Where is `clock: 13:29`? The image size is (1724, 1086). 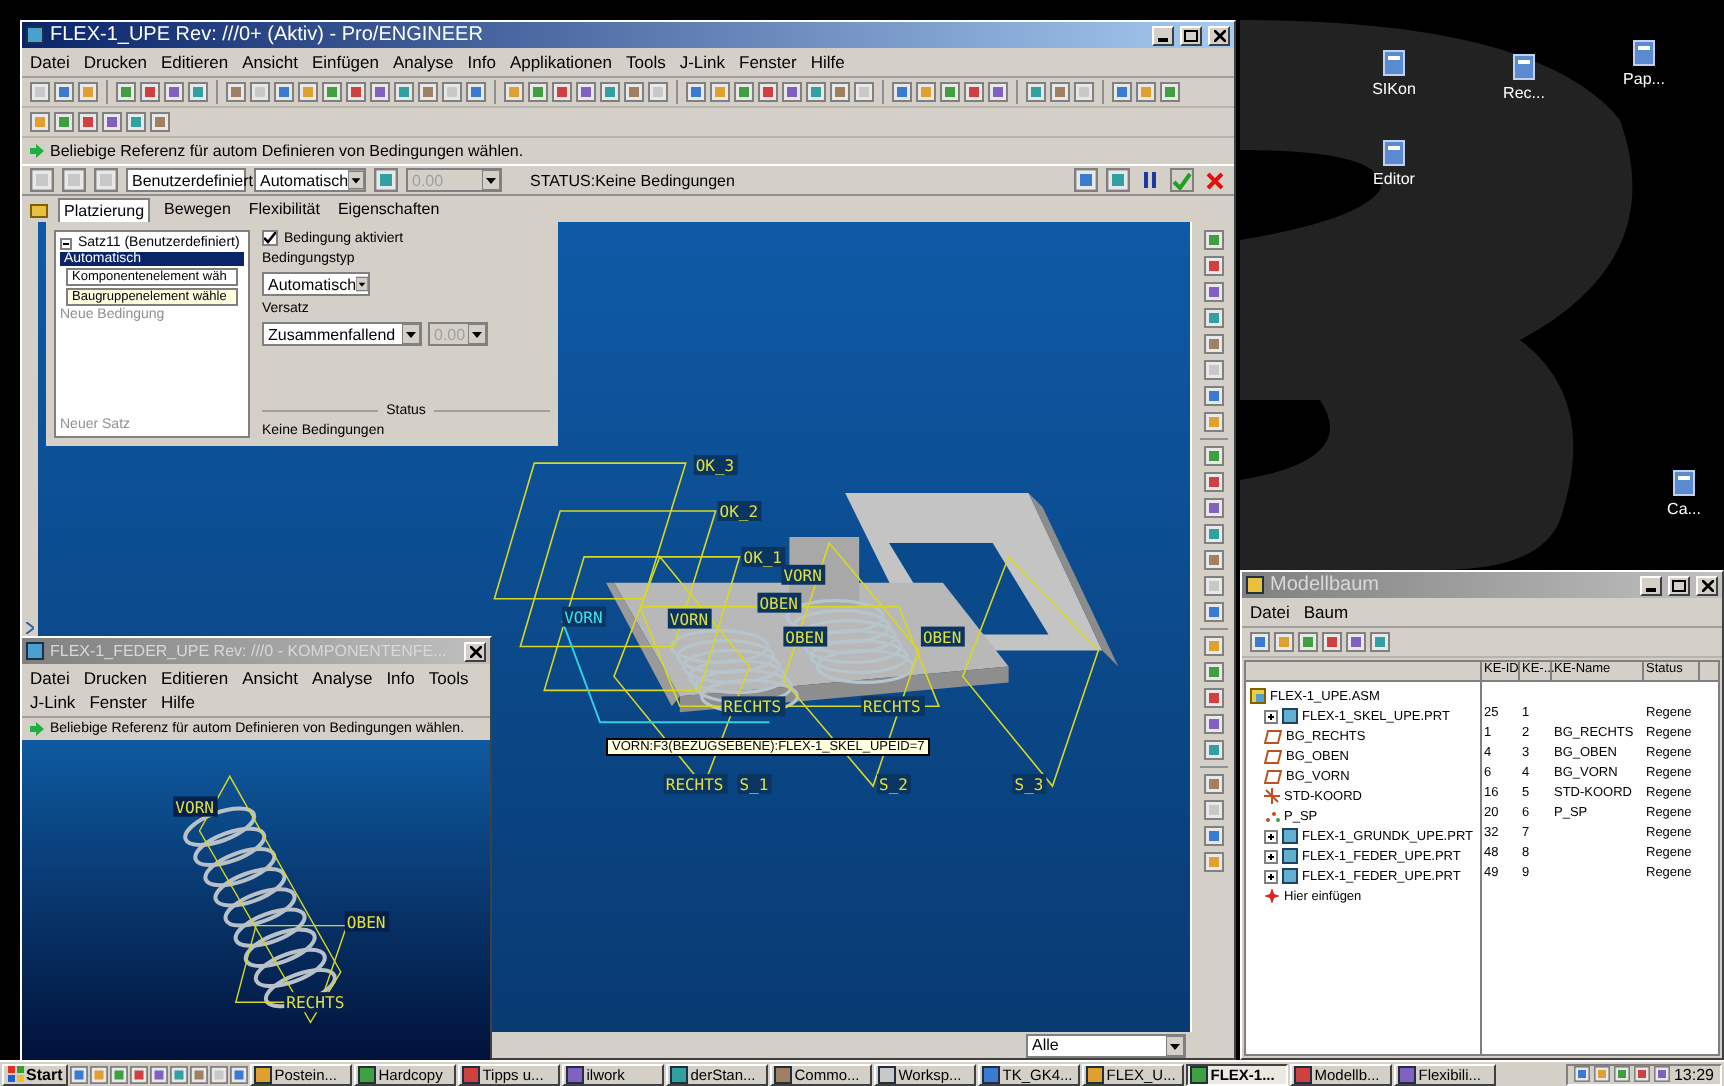
clock: 13:29 is located at coordinates (1693, 1074).